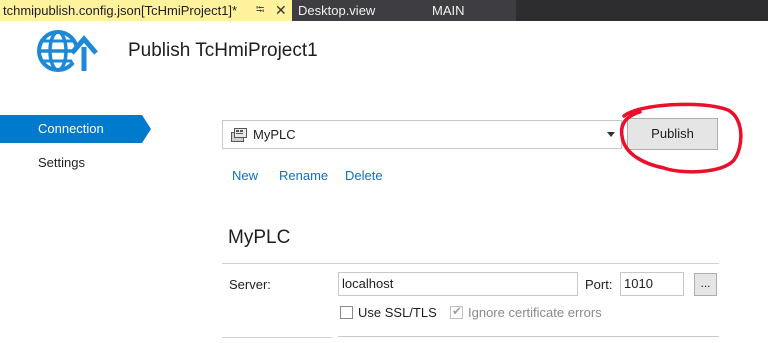 This screenshot has width=768, height=343. I want to click on sidebar-item-label: Settings, so click(61, 162).